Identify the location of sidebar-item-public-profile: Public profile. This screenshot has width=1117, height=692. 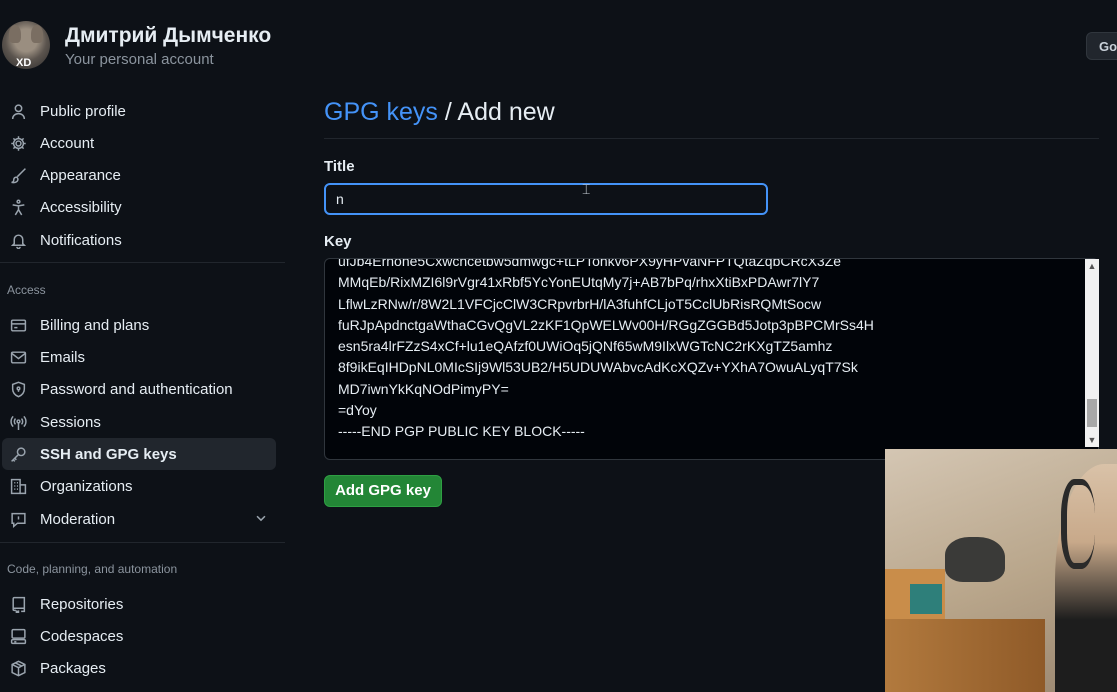
(139, 111).